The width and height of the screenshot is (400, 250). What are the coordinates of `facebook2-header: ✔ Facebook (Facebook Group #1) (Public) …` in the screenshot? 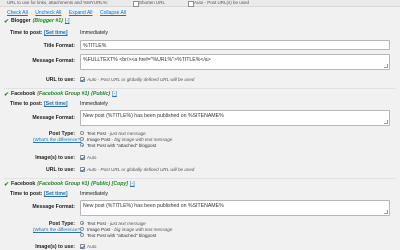 It's located at (69, 184).